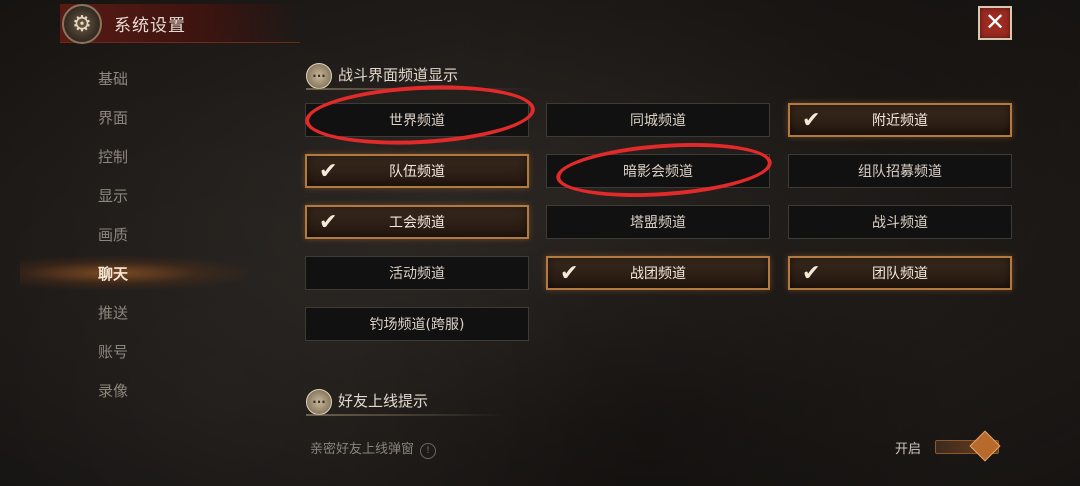  I want to click on channel-label: 附近频道, so click(900, 121).